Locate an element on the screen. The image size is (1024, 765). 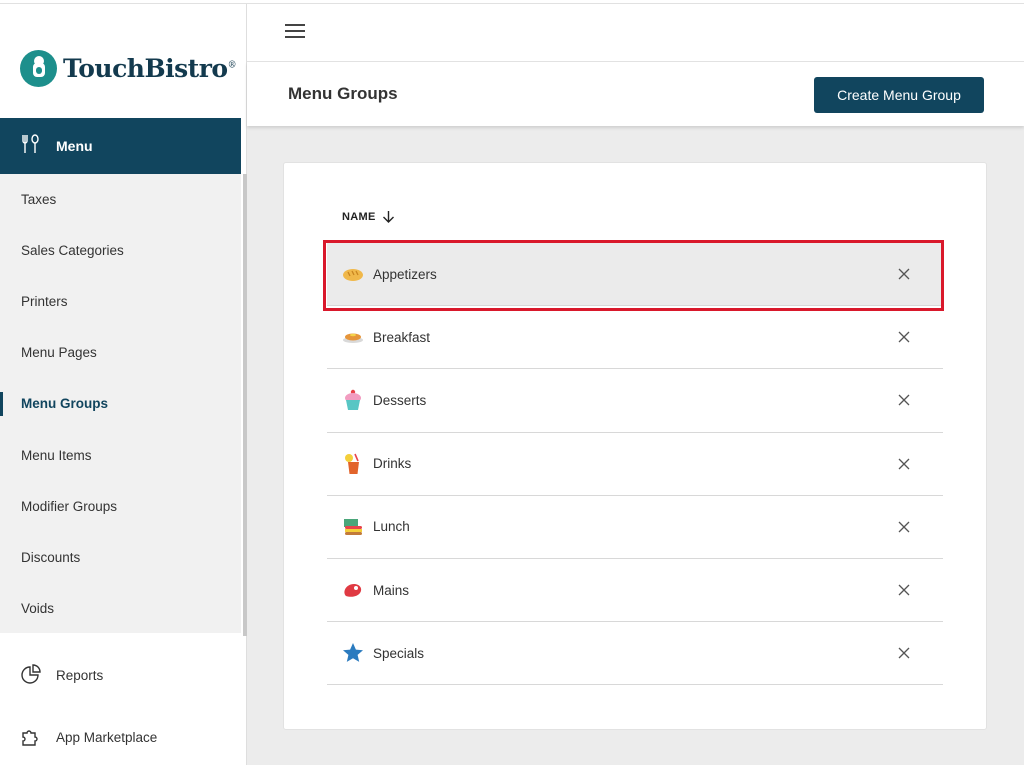
sidebar-item-label: Reports is located at coordinates (80, 675).